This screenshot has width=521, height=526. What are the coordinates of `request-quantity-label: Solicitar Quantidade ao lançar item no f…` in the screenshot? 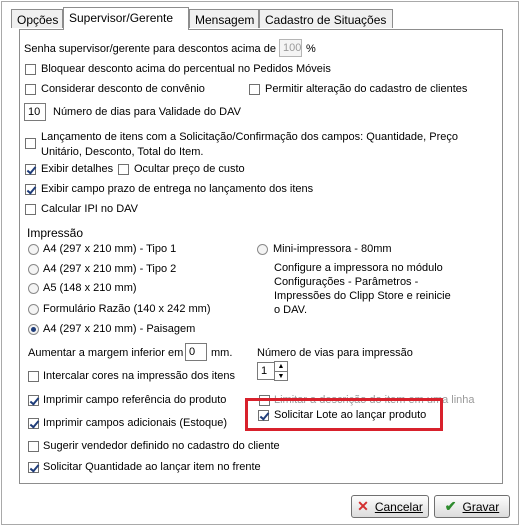 It's located at (152, 467).